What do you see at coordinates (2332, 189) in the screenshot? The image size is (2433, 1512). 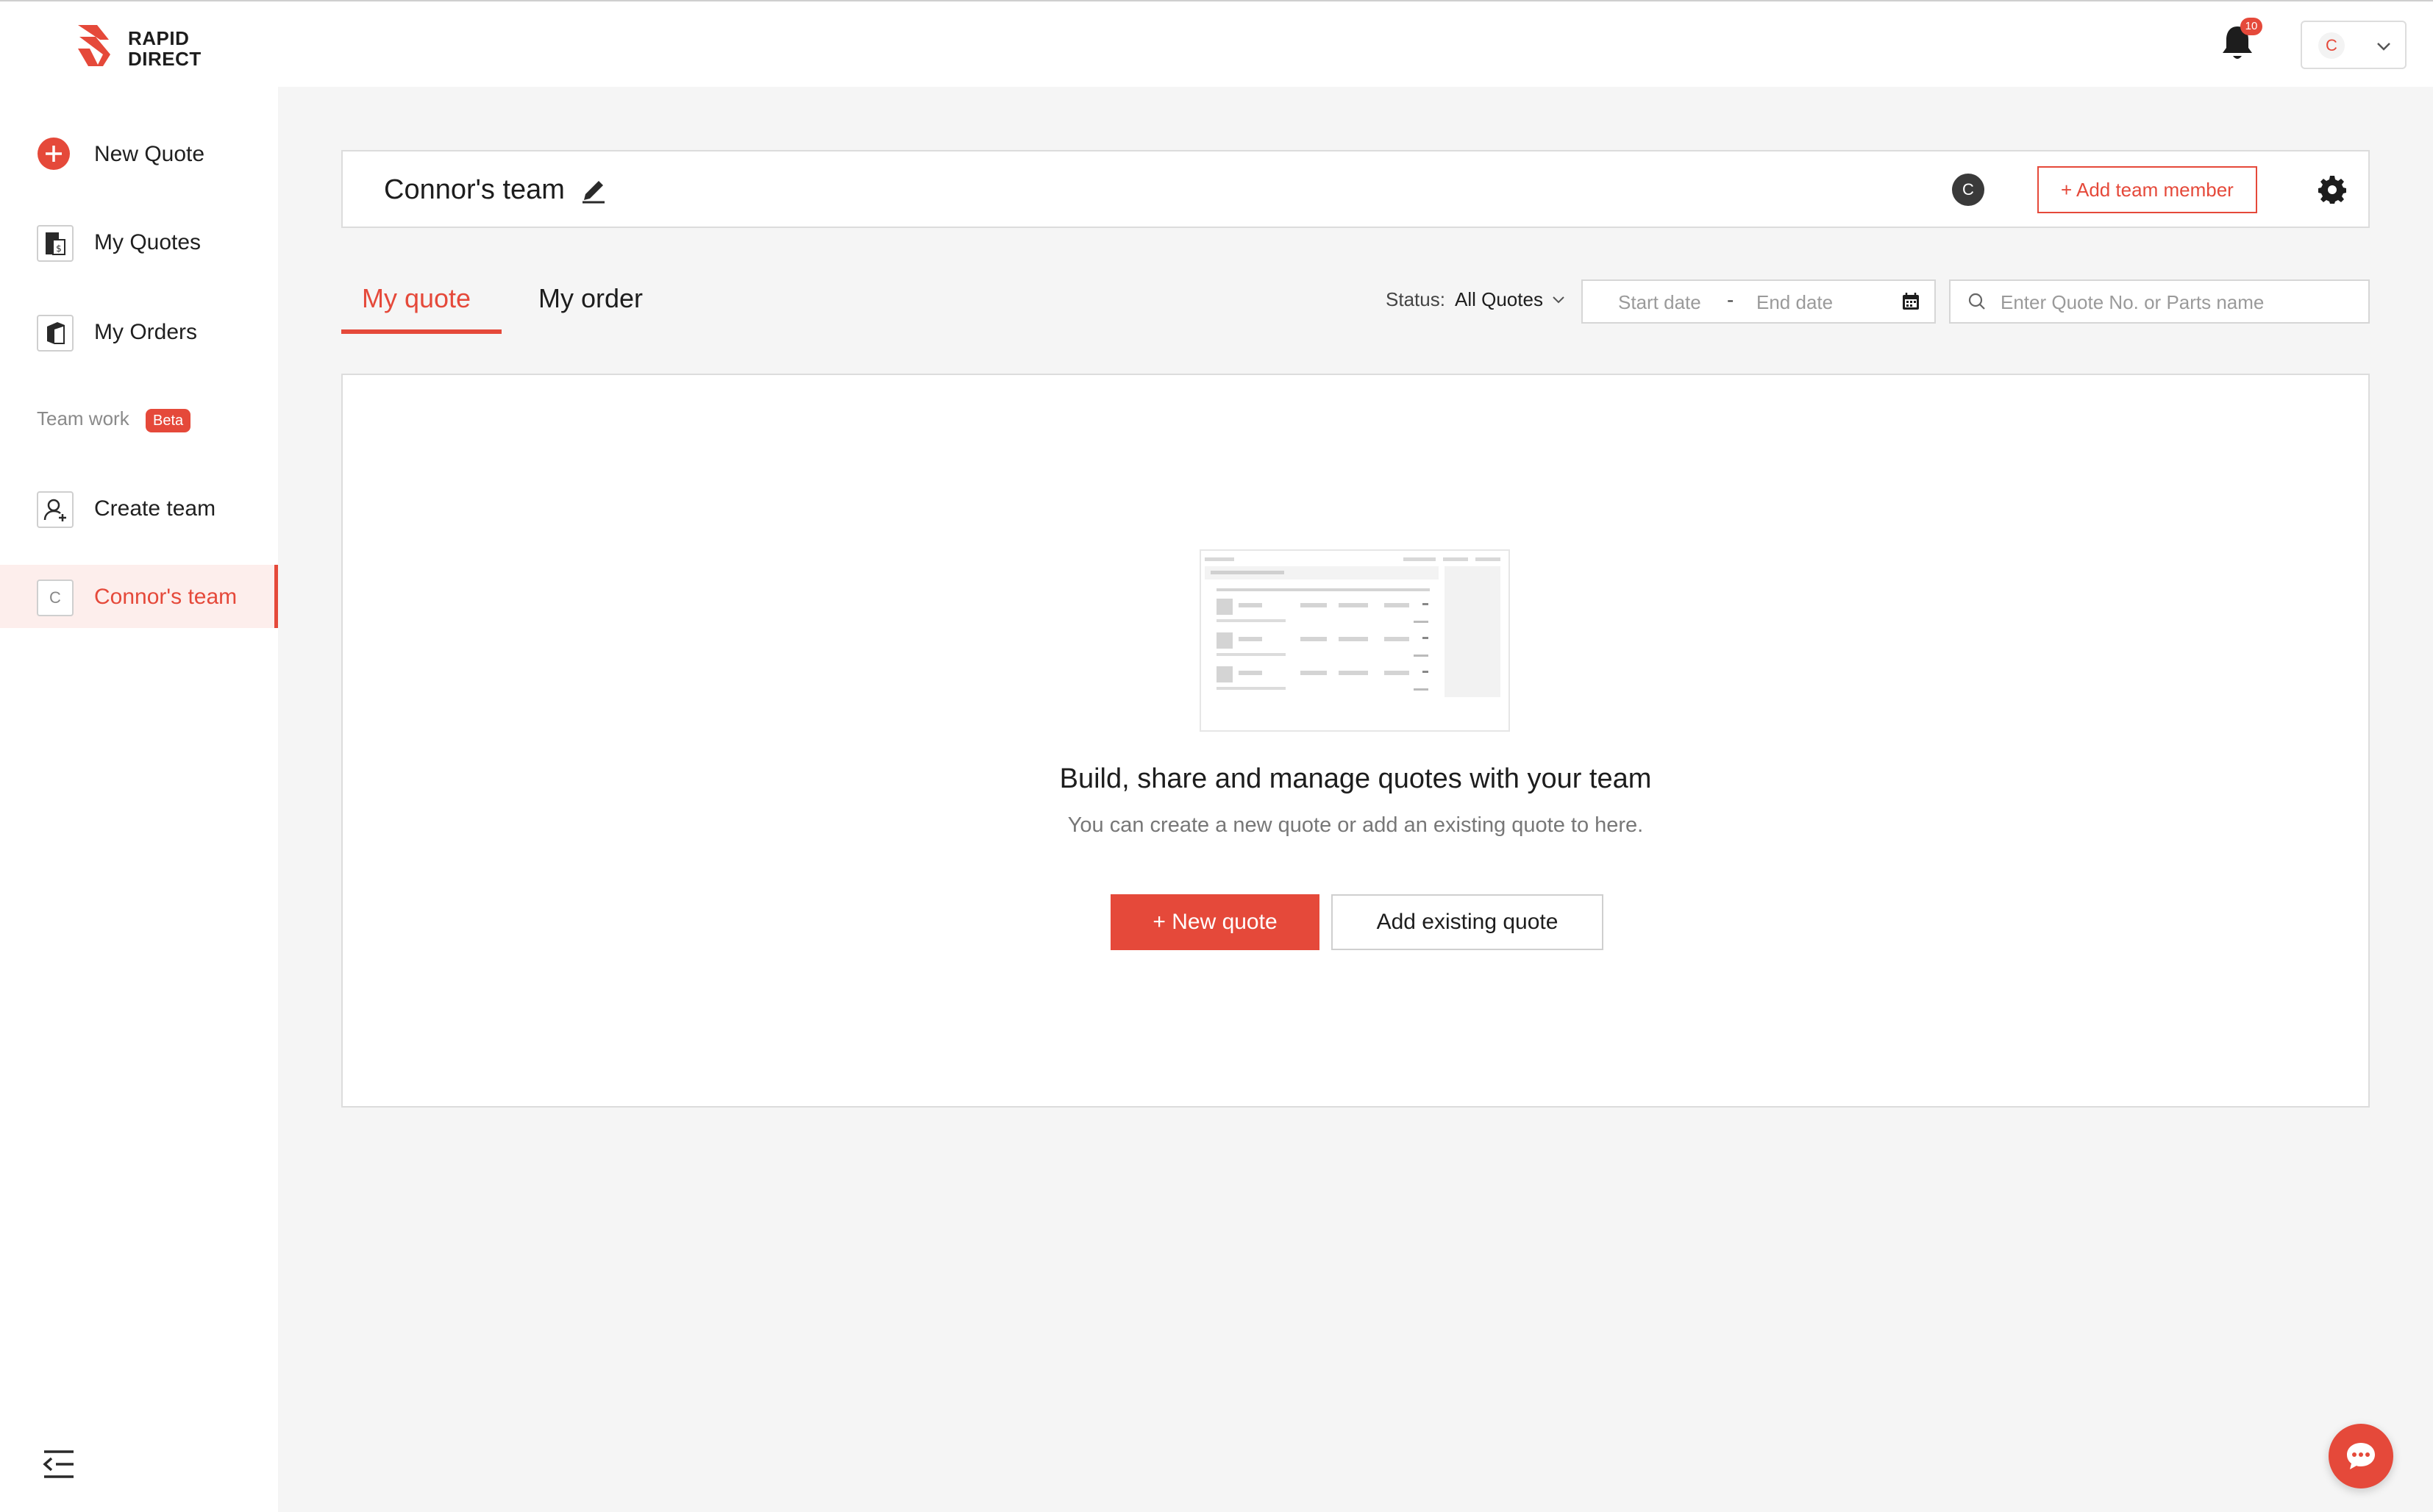 I see `gear-icon` at bounding box center [2332, 189].